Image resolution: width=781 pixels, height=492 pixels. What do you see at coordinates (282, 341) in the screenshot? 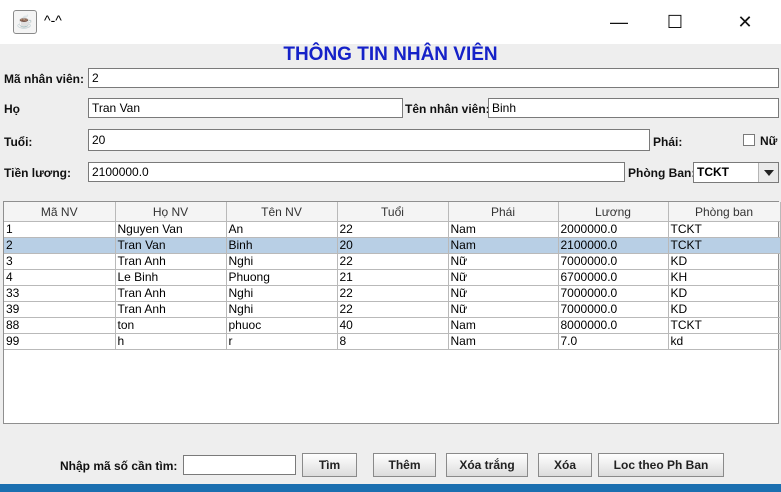
I see `table-cell: r` at bounding box center [282, 341].